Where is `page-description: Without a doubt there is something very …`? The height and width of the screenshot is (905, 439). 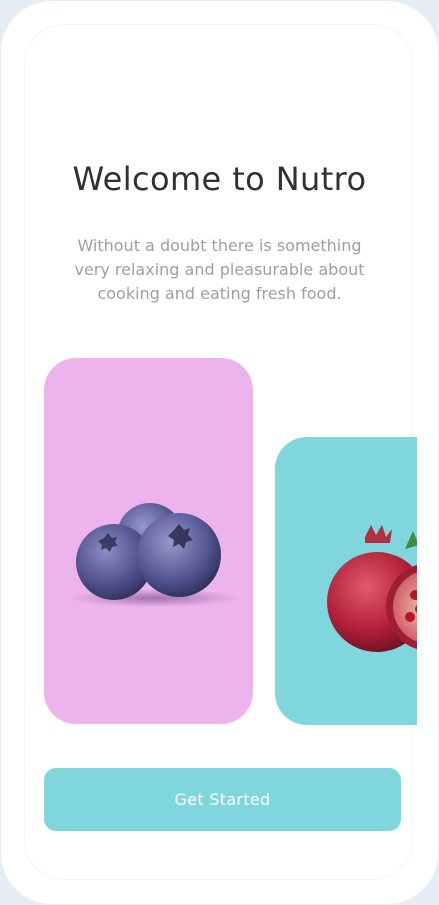
page-description: Without a doubt there is something very … is located at coordinates (219, 269).